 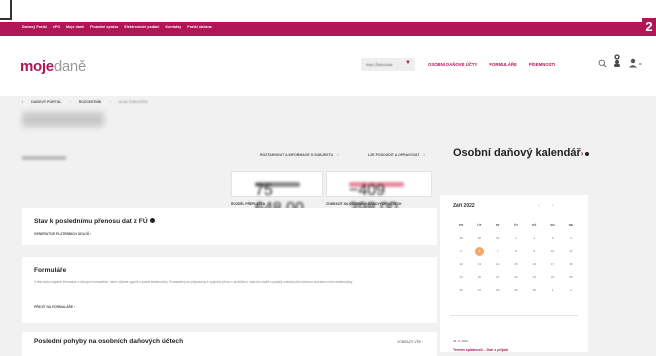 What do you see at coordinates (104, 27) in the screenshot?
I see `top-link: Finanční správa` at bounding box center [104, 27].